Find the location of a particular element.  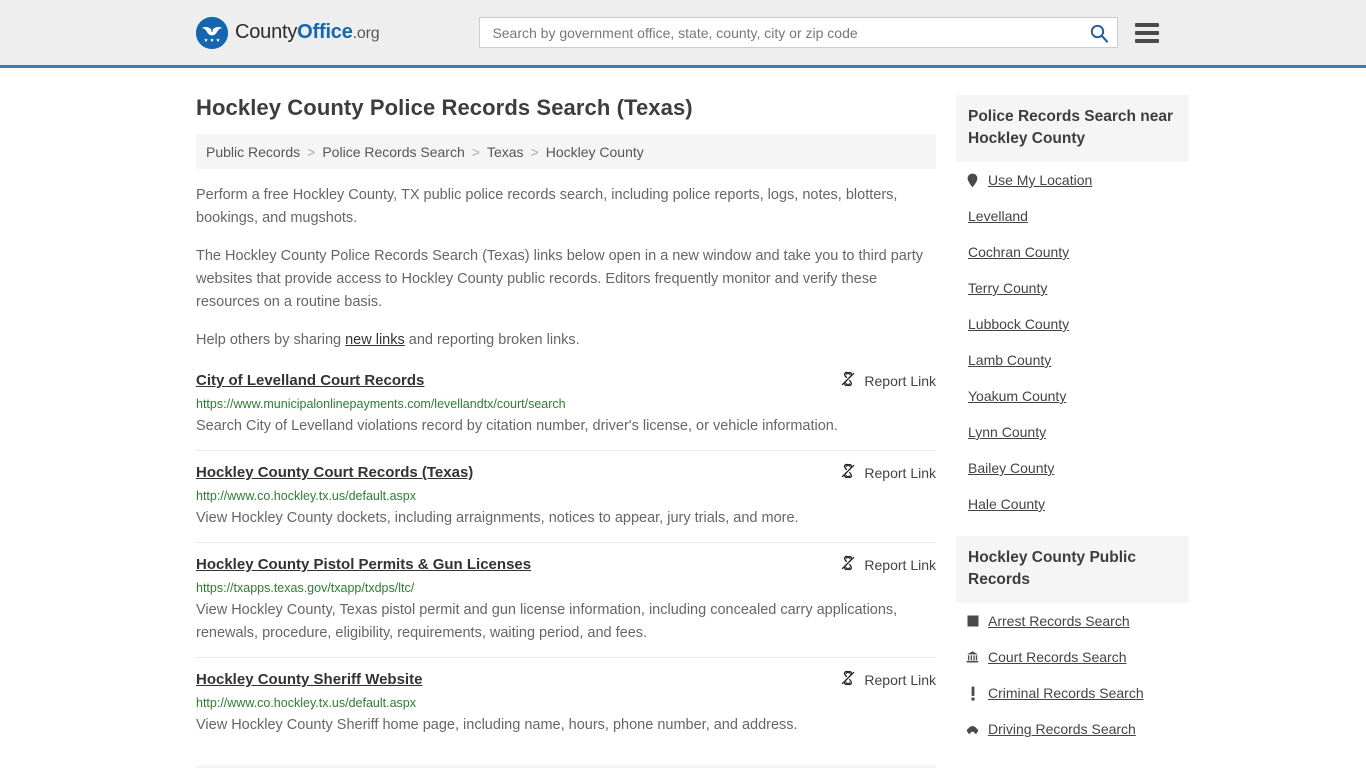

breadcrumb-item-police-records-search: Police Records Search is located at coordinates (393, 152).